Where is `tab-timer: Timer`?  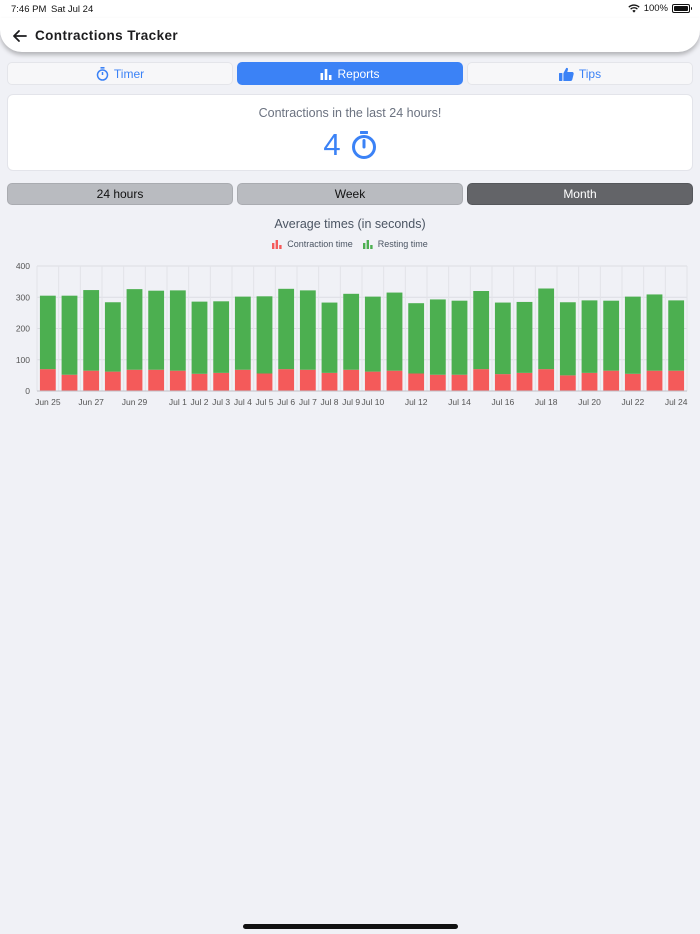
tab-timer: Timer is located at coordinates (120, 73).